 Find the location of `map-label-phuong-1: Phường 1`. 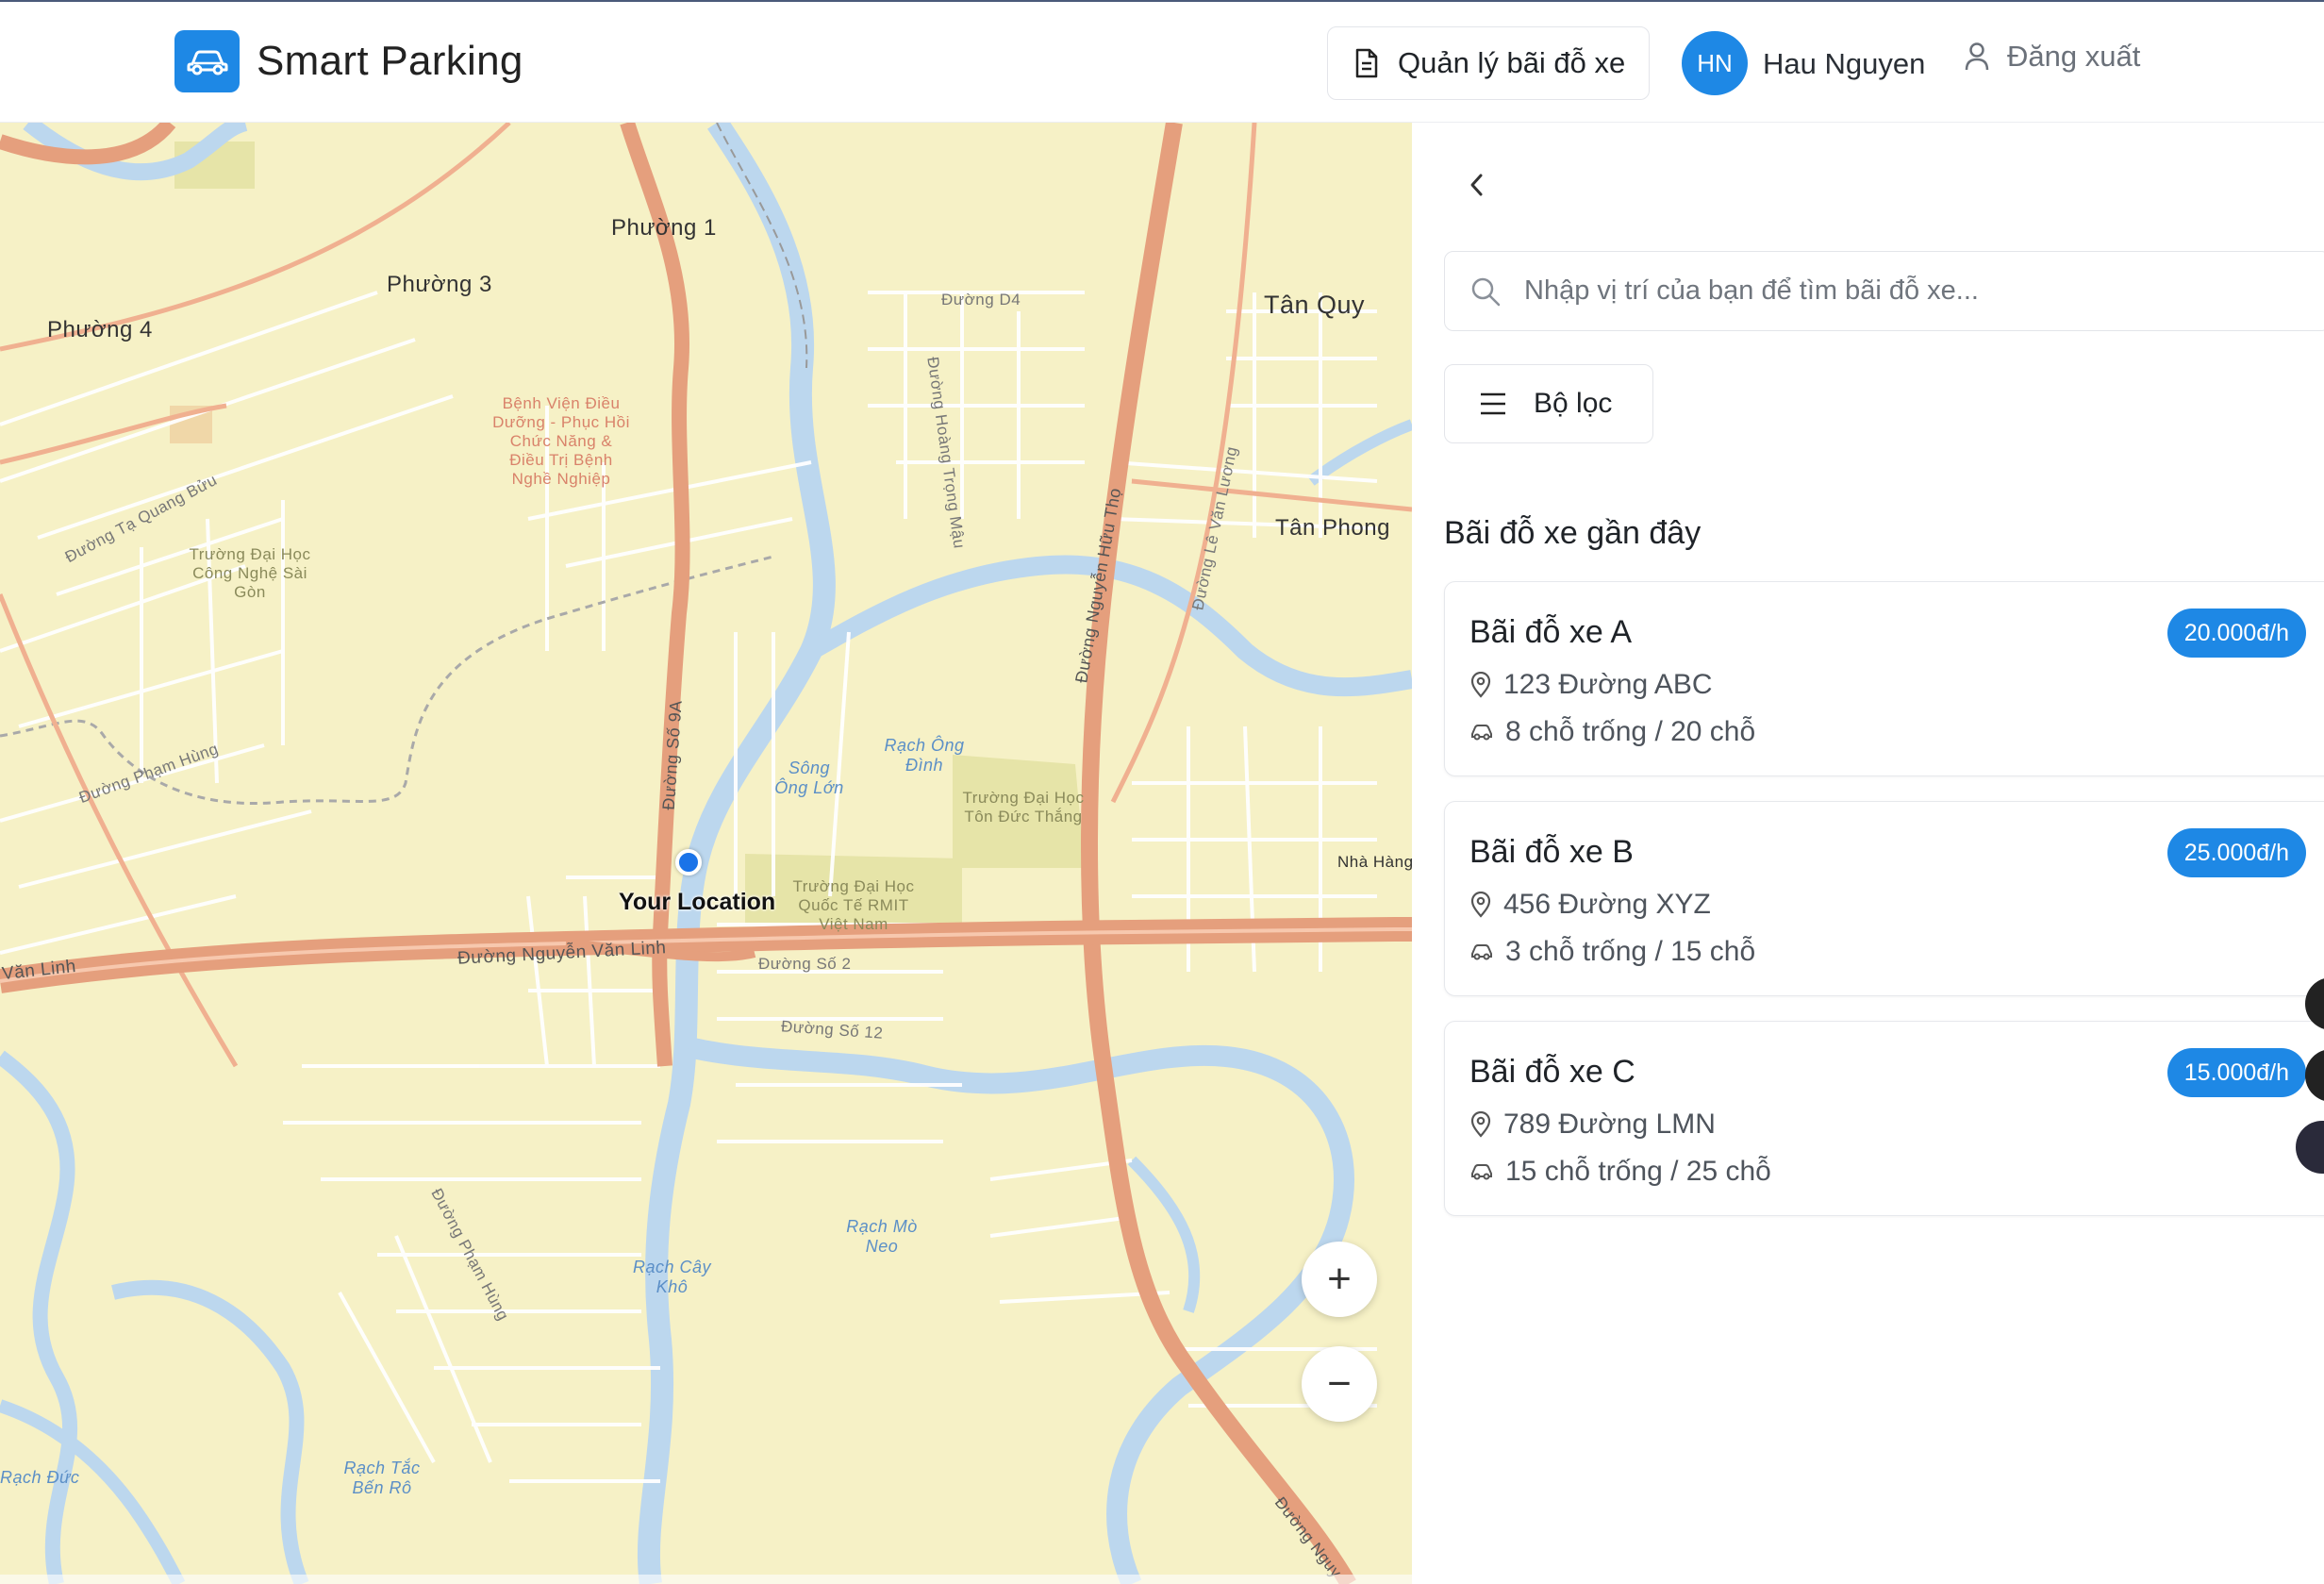

map-label-phuong-1: Phường 1 is located at coordinates (664, 228).